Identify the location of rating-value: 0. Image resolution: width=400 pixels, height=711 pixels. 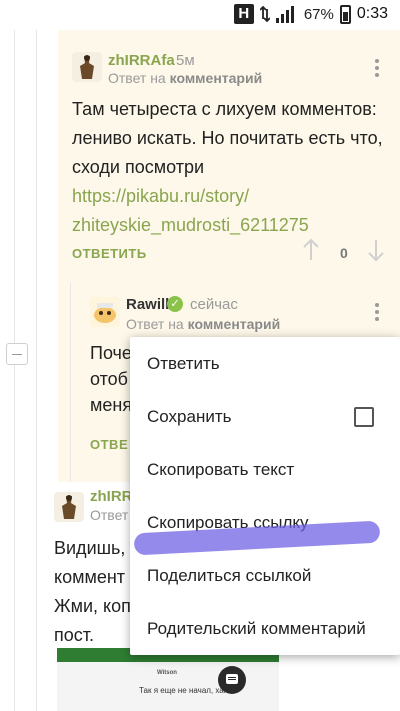
(344, 253).